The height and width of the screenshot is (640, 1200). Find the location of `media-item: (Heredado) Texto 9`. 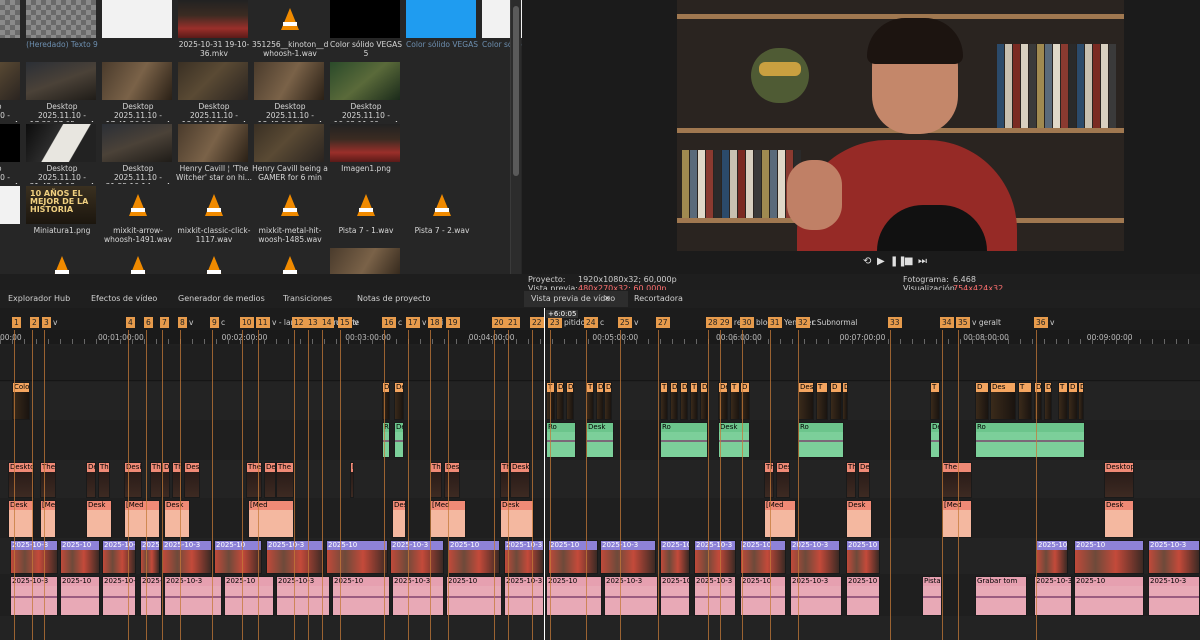

media-item: (Heredado) Texto 9 is located at coordinates (62, 31).